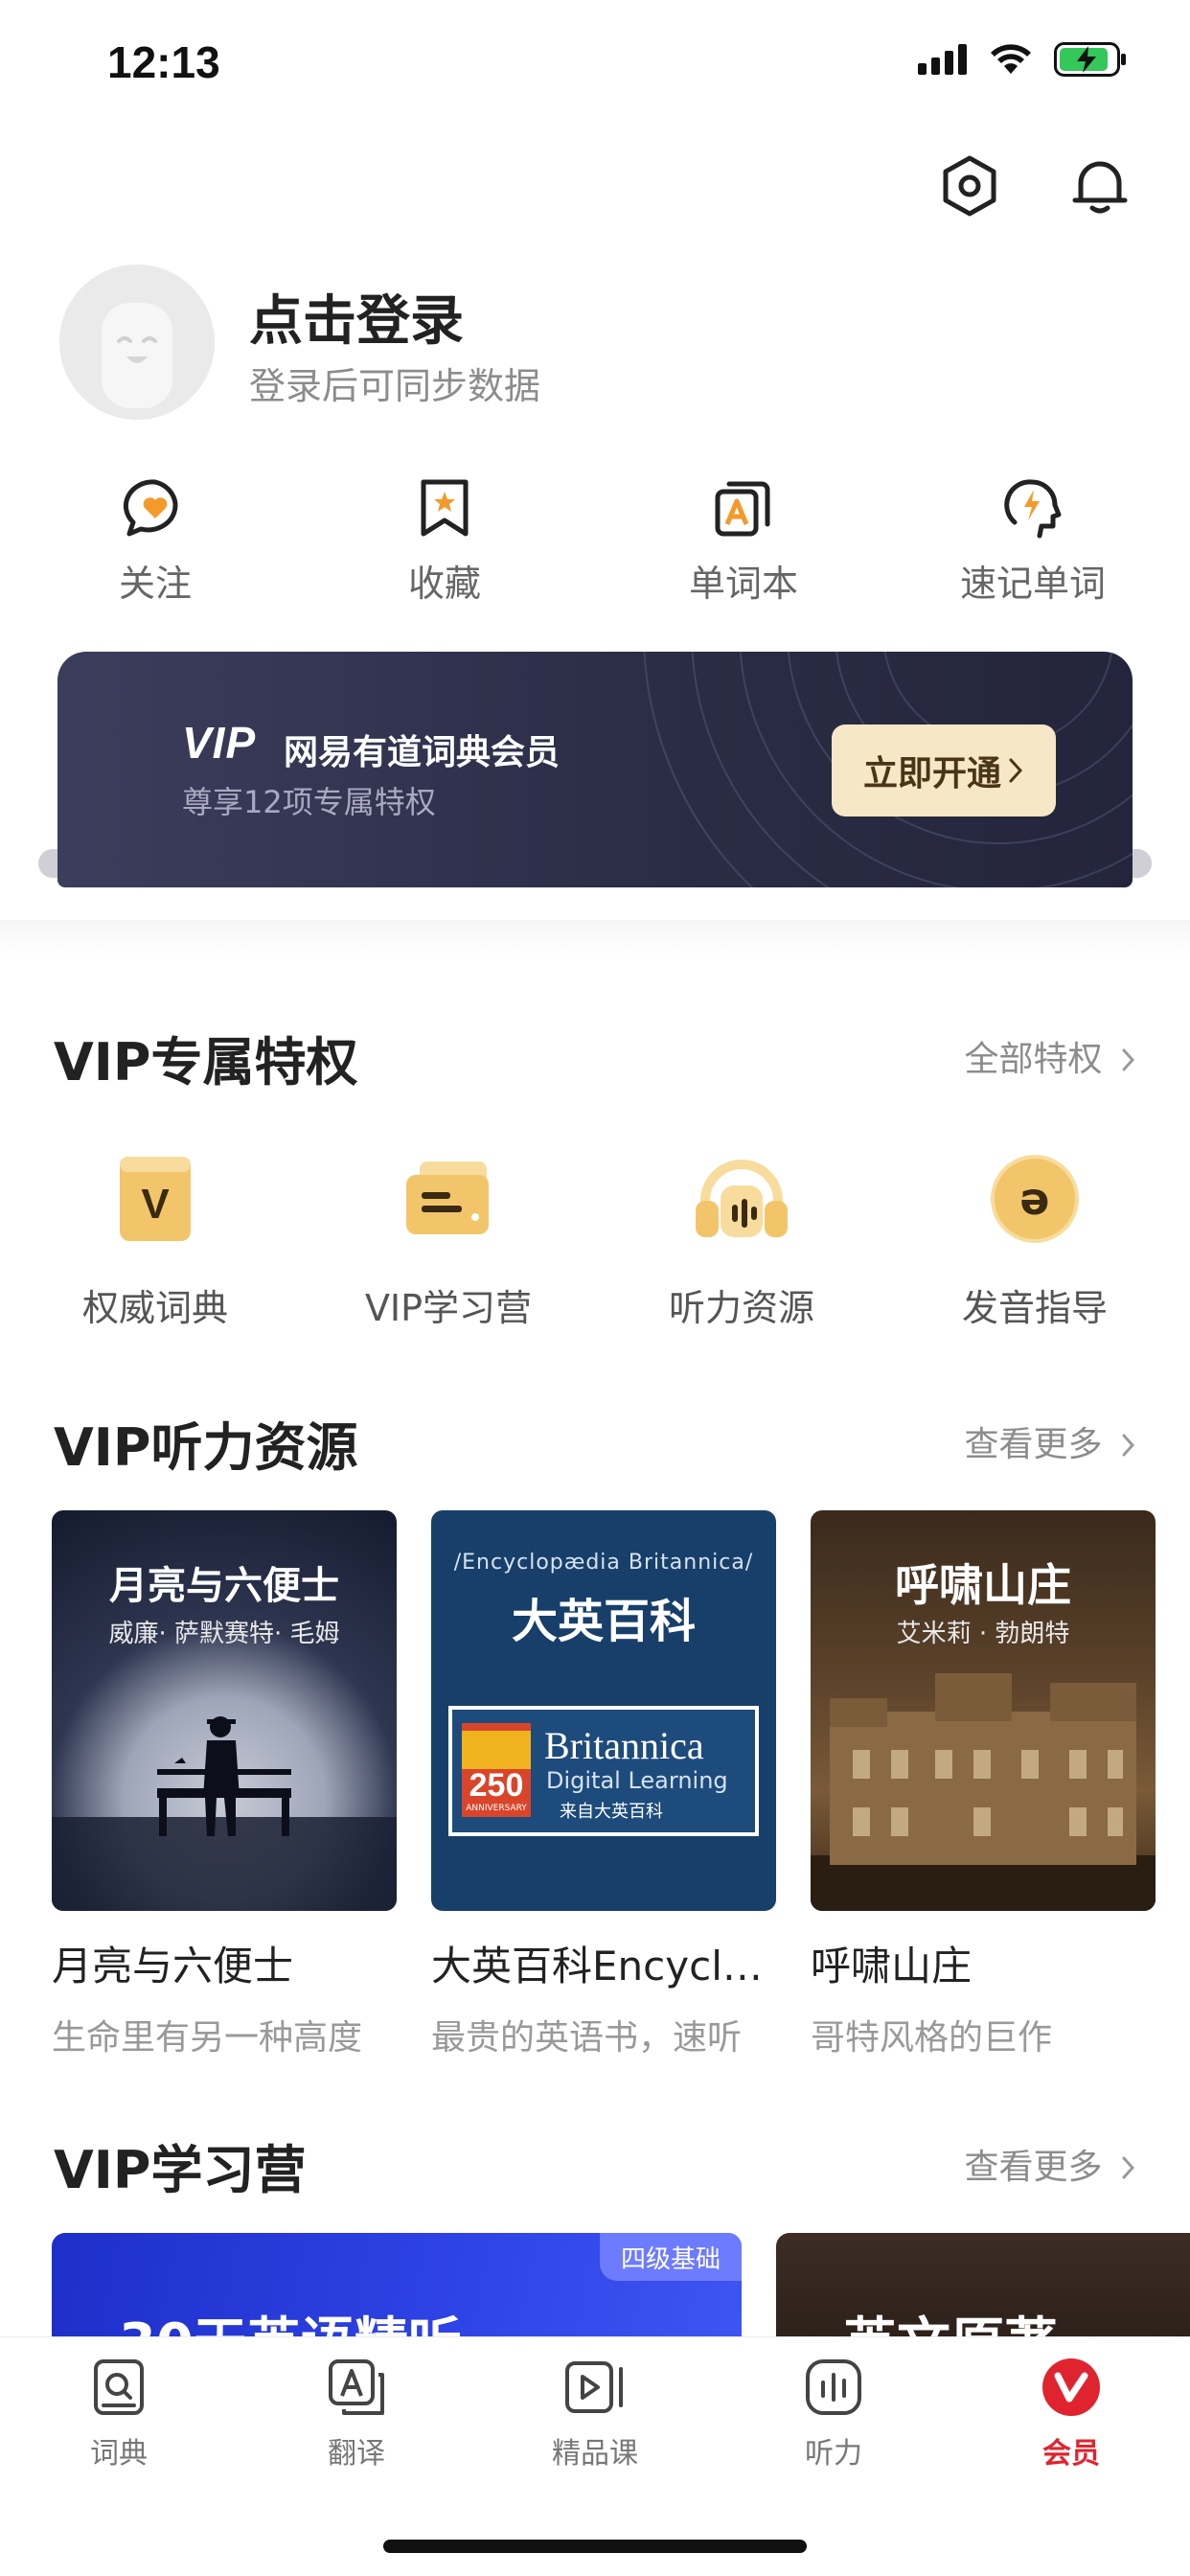  I want to click on tab-vip: 会员, so click(1071, 2413).